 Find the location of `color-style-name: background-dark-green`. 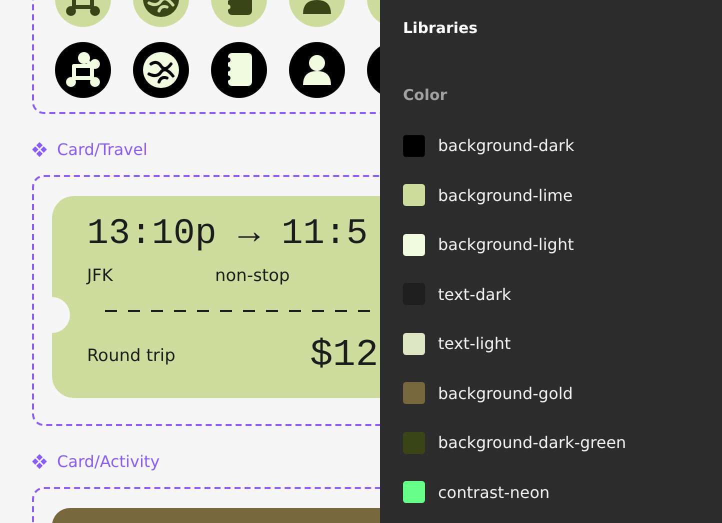

color-style-name: background-dark-green is located at coordinates (532, 442).